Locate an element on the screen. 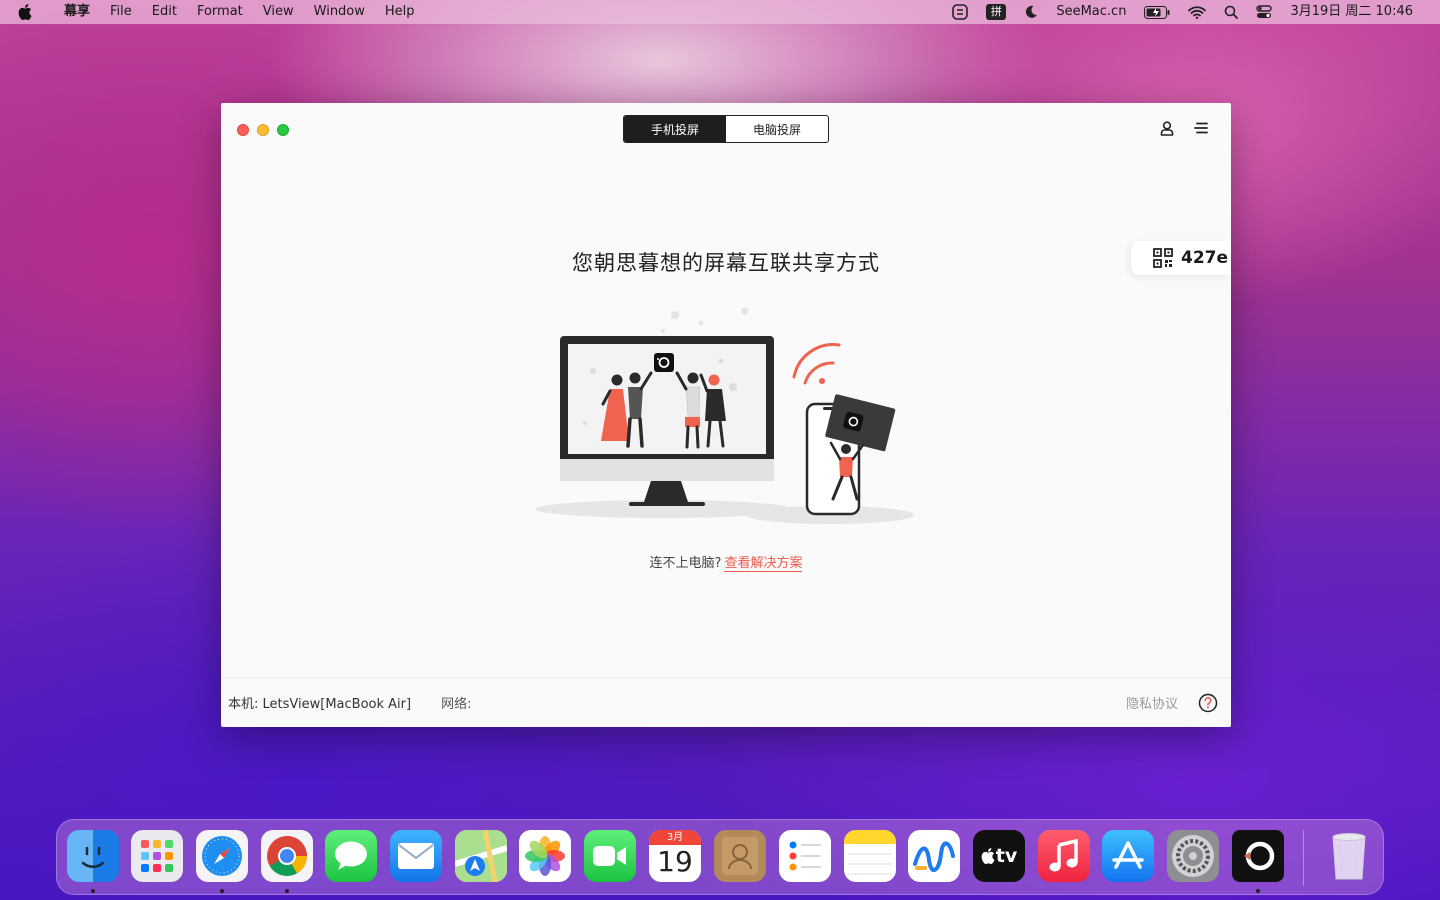  cast-mode-segmented-control: 手机投屏 电脑投屏 is located at coordinates (726, 129).